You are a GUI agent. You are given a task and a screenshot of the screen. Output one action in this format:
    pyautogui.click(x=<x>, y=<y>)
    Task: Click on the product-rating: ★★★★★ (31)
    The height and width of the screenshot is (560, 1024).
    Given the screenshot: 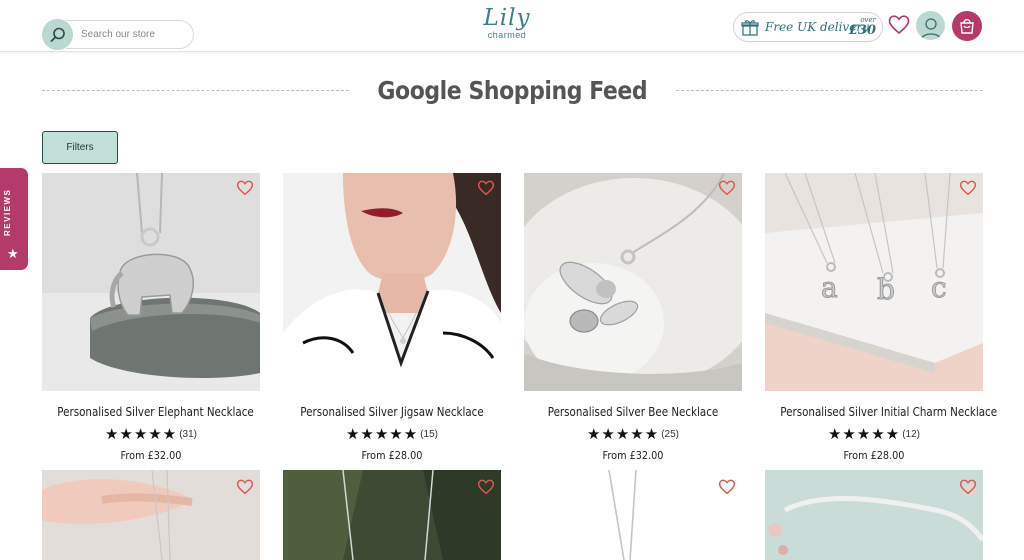 What is the action you would take?
    pyautogui.click(x=151, y=434)
    